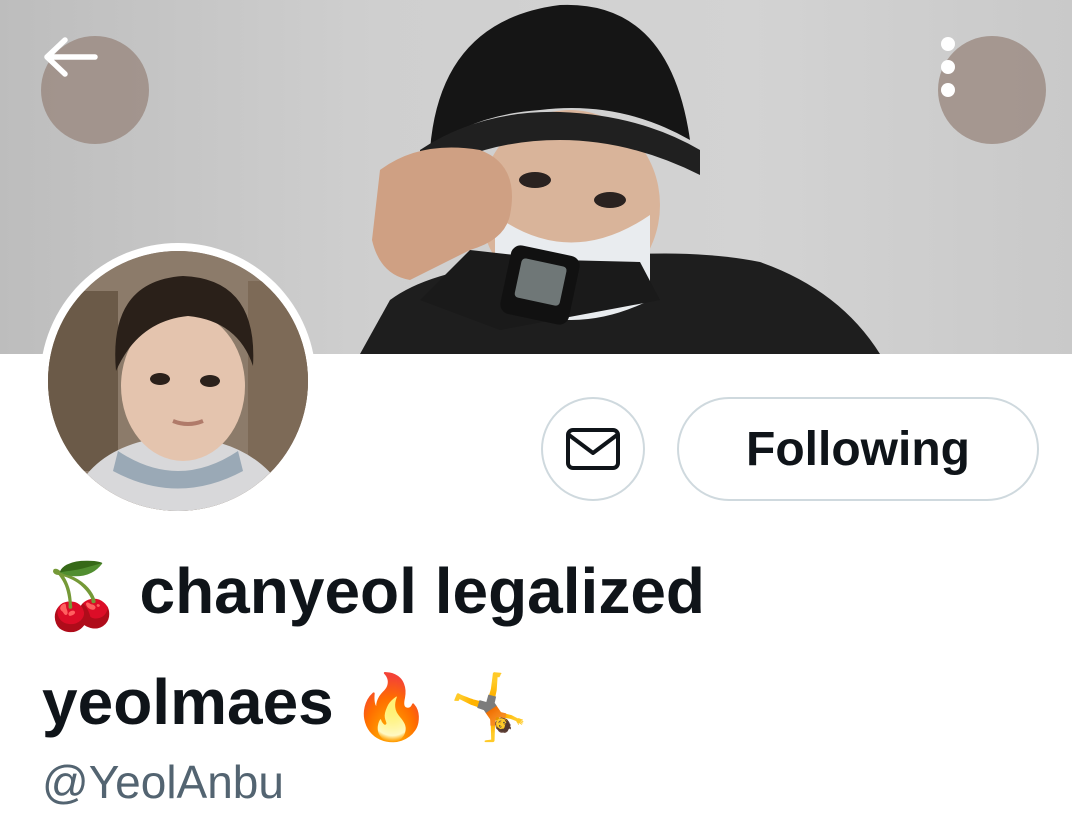  I want to click on more-options-button, so click(992, 90).